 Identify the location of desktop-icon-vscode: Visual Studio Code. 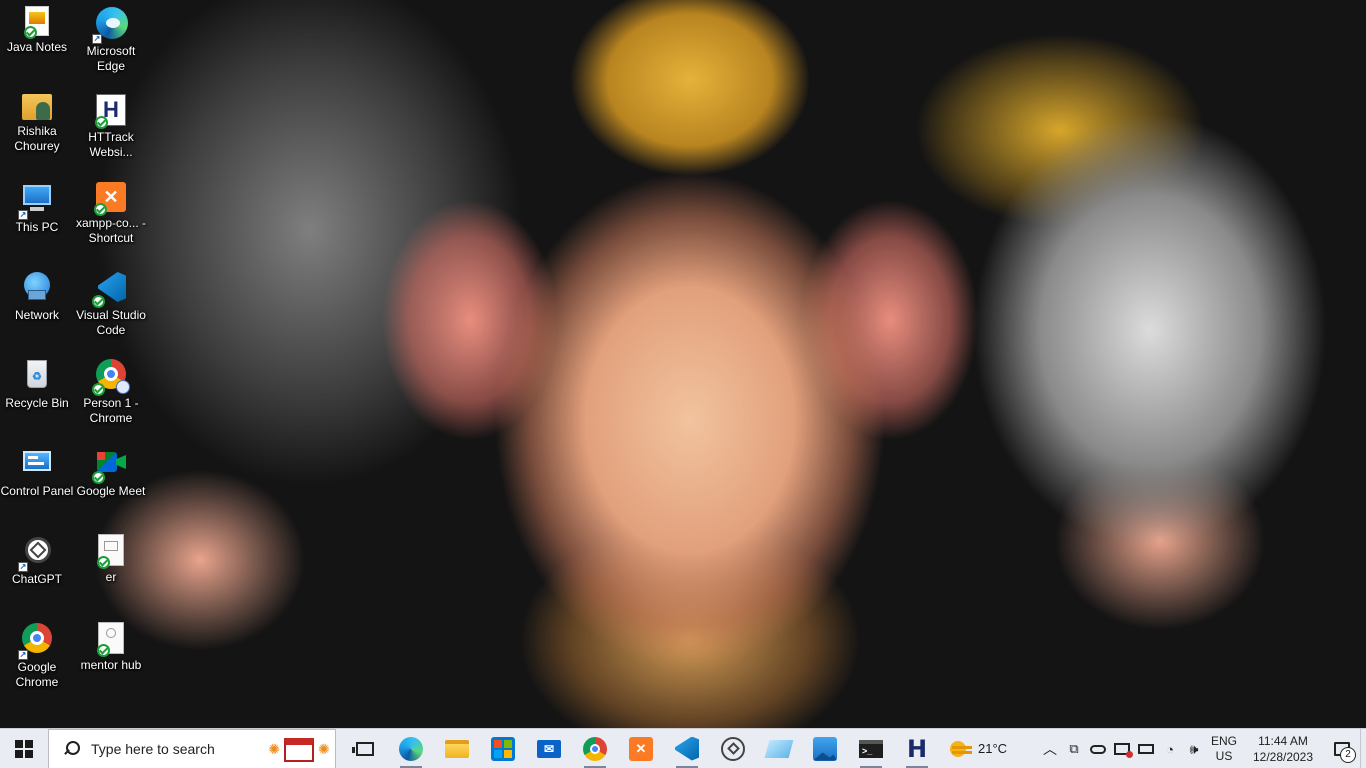
(111, 307).